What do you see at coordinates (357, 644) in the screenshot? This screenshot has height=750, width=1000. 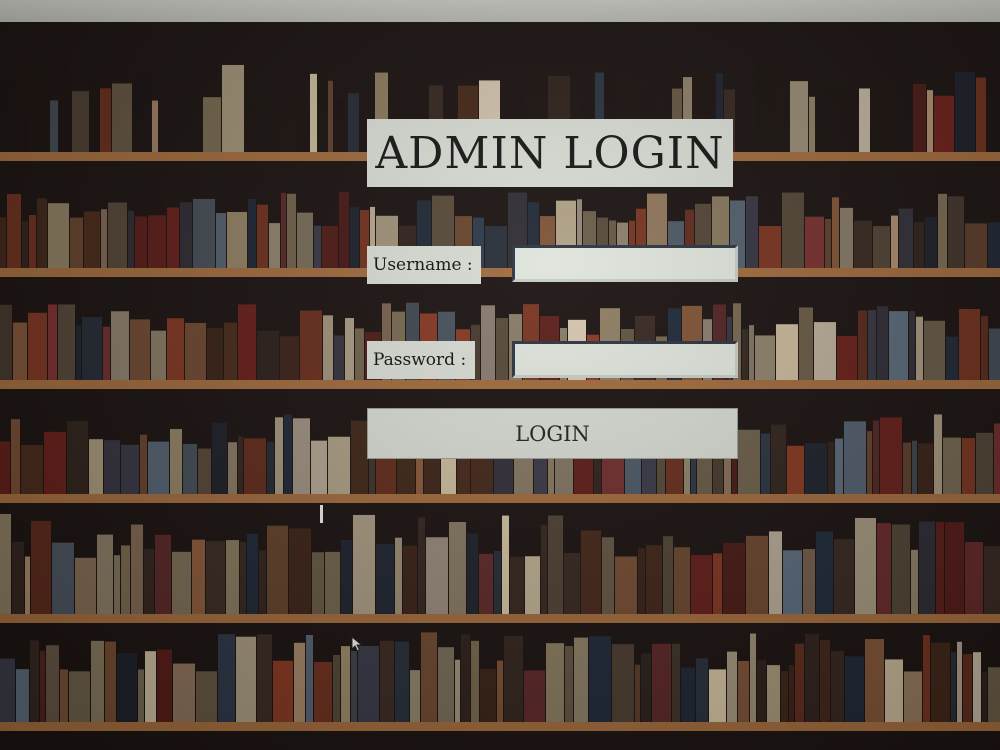 I see `mouse-pointer-icon` at bounding box center [357, 644].